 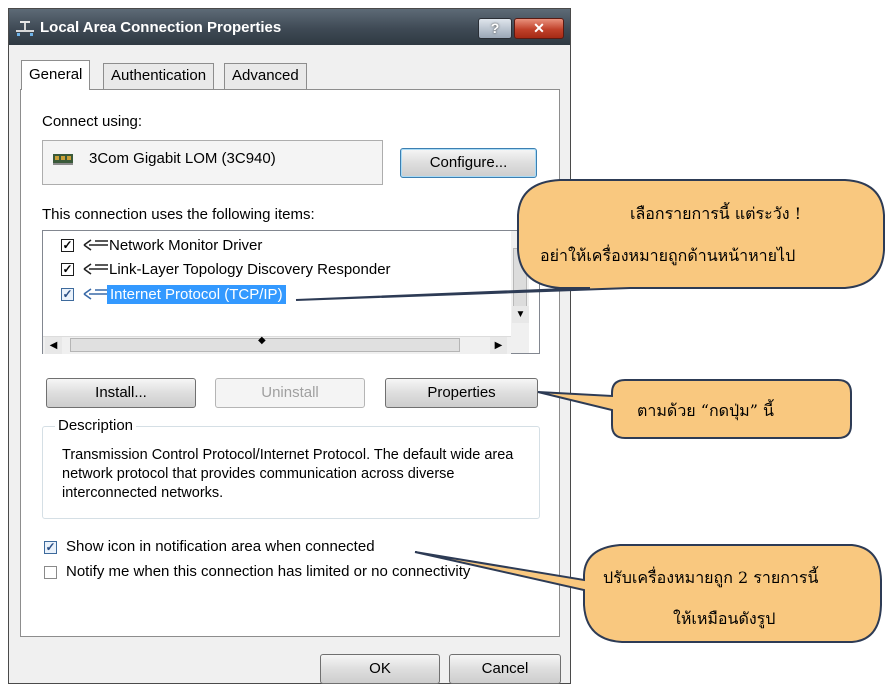 What do you see at coordinates (50, 572) in the screenshot?
I see `notify-me-checkbox` at bounding box center [50, 572].